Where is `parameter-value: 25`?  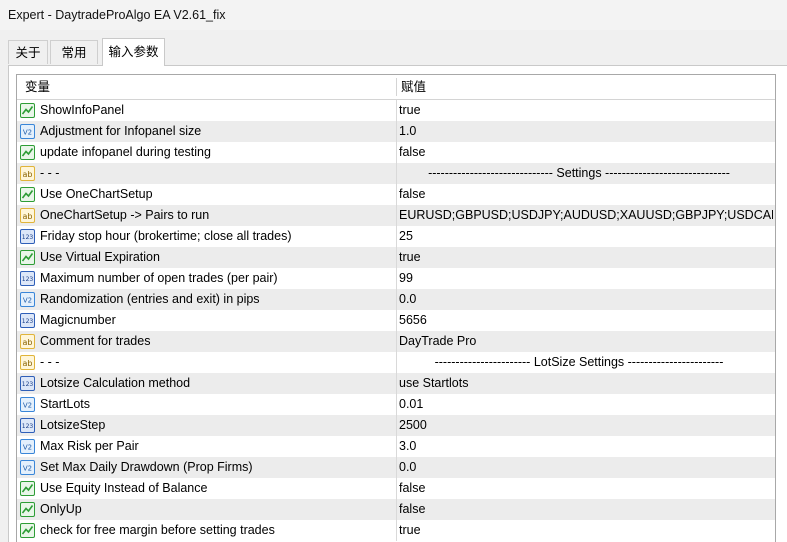 parameter-value: 25 is located at coordinates (586, 236).